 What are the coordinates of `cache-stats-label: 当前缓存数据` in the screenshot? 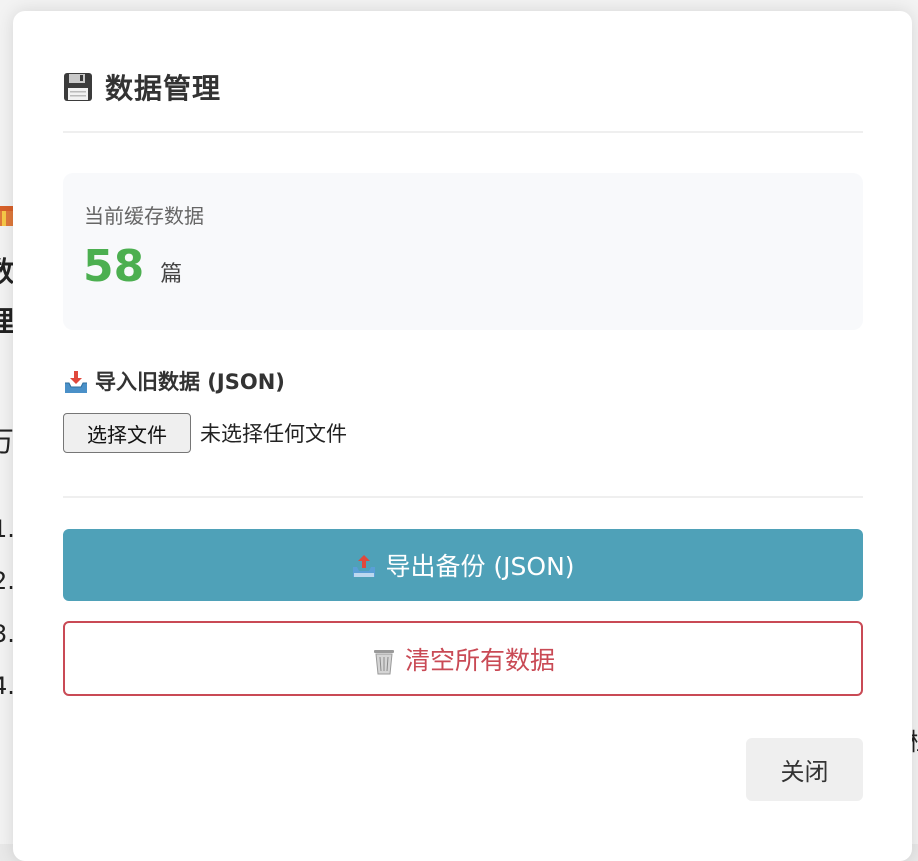 It's located at (144, 216).